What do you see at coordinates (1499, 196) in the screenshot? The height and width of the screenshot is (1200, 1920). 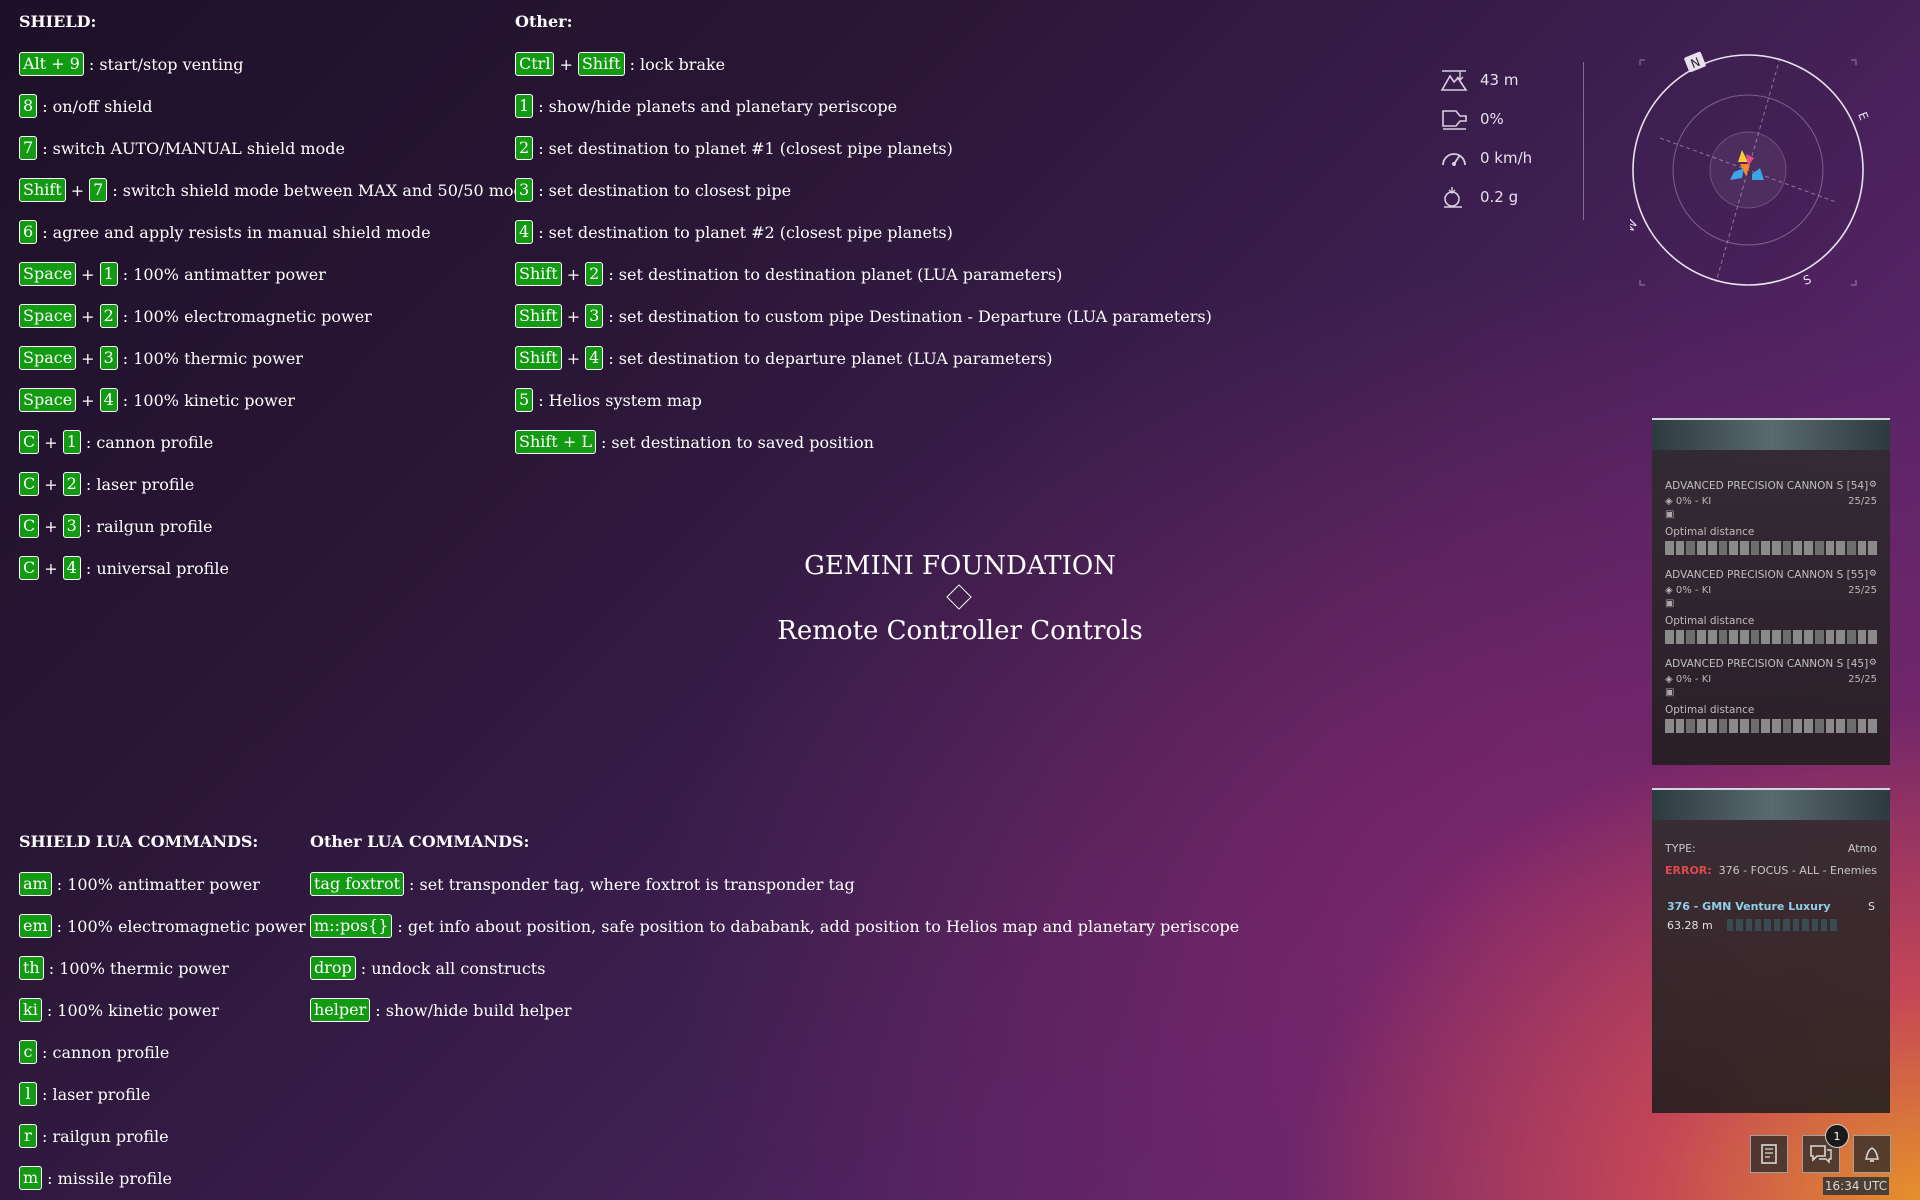 I see `gravity-value: 0.2 g` at bounding box center [1499, 196].